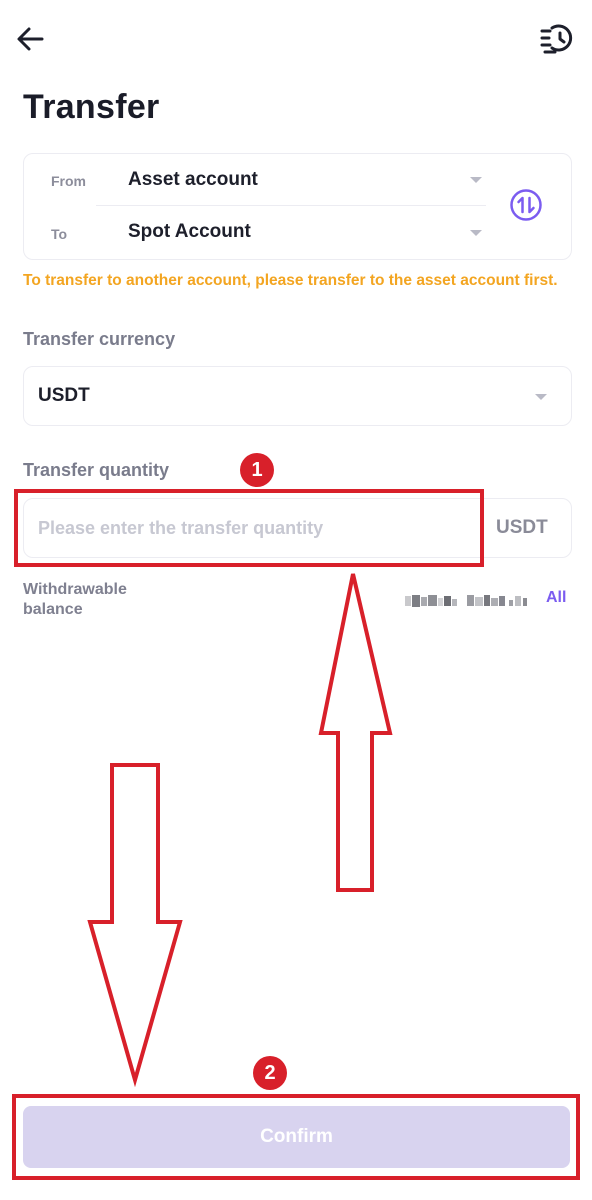 This screenshot has width=592, height=1200. What do you see at coordinates (53, 609) in the screenshot?
I see `balance-label-line2: balance` at bounding box center [53, 609].